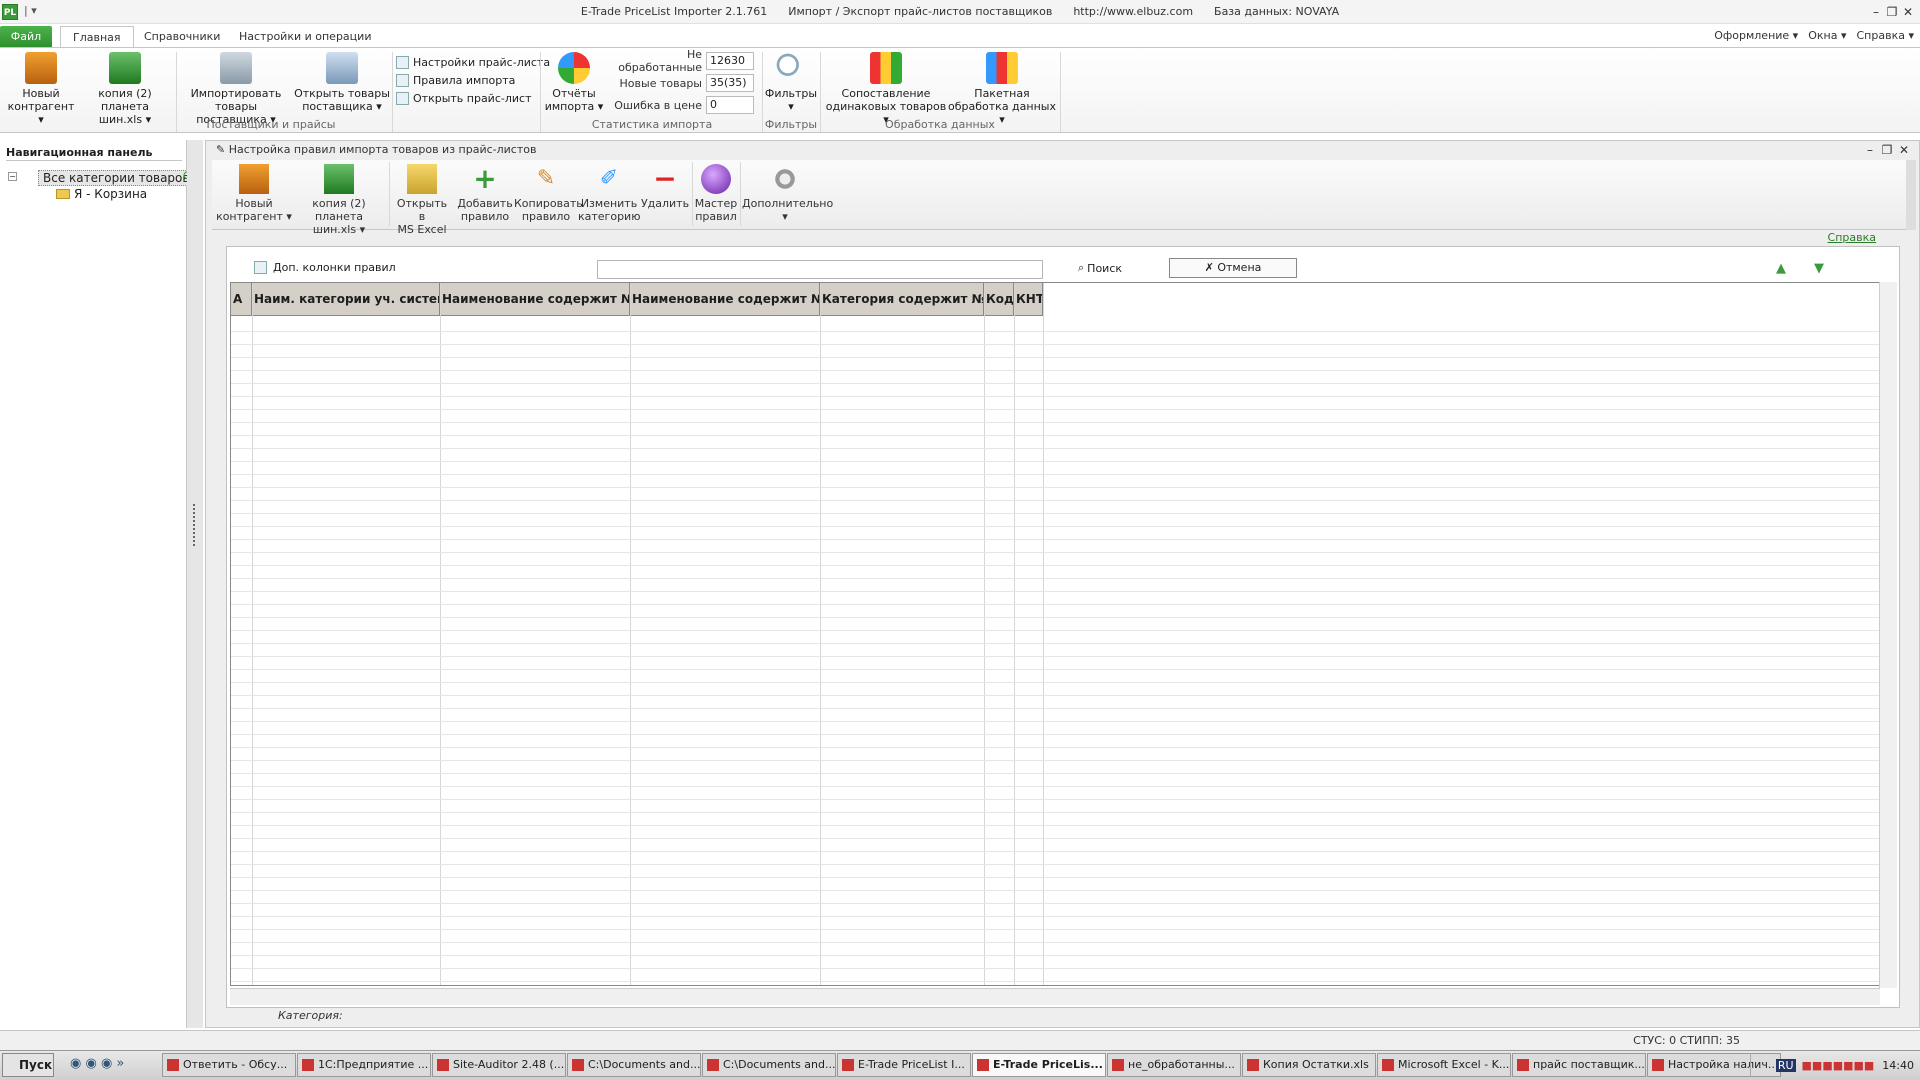 This screenshot has height=1080, width=1920. I want to click on import-goods-button: Импортировать товары поставщика ▾, so click(236, 89).